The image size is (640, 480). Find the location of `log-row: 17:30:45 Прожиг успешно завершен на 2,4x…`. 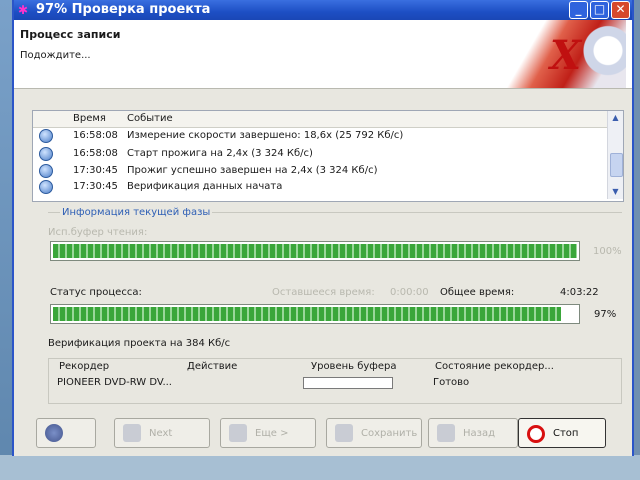

log-row: 17:30:45 Прожиг успешно завершен на 2,4x… is located at coordinates (320, 171).